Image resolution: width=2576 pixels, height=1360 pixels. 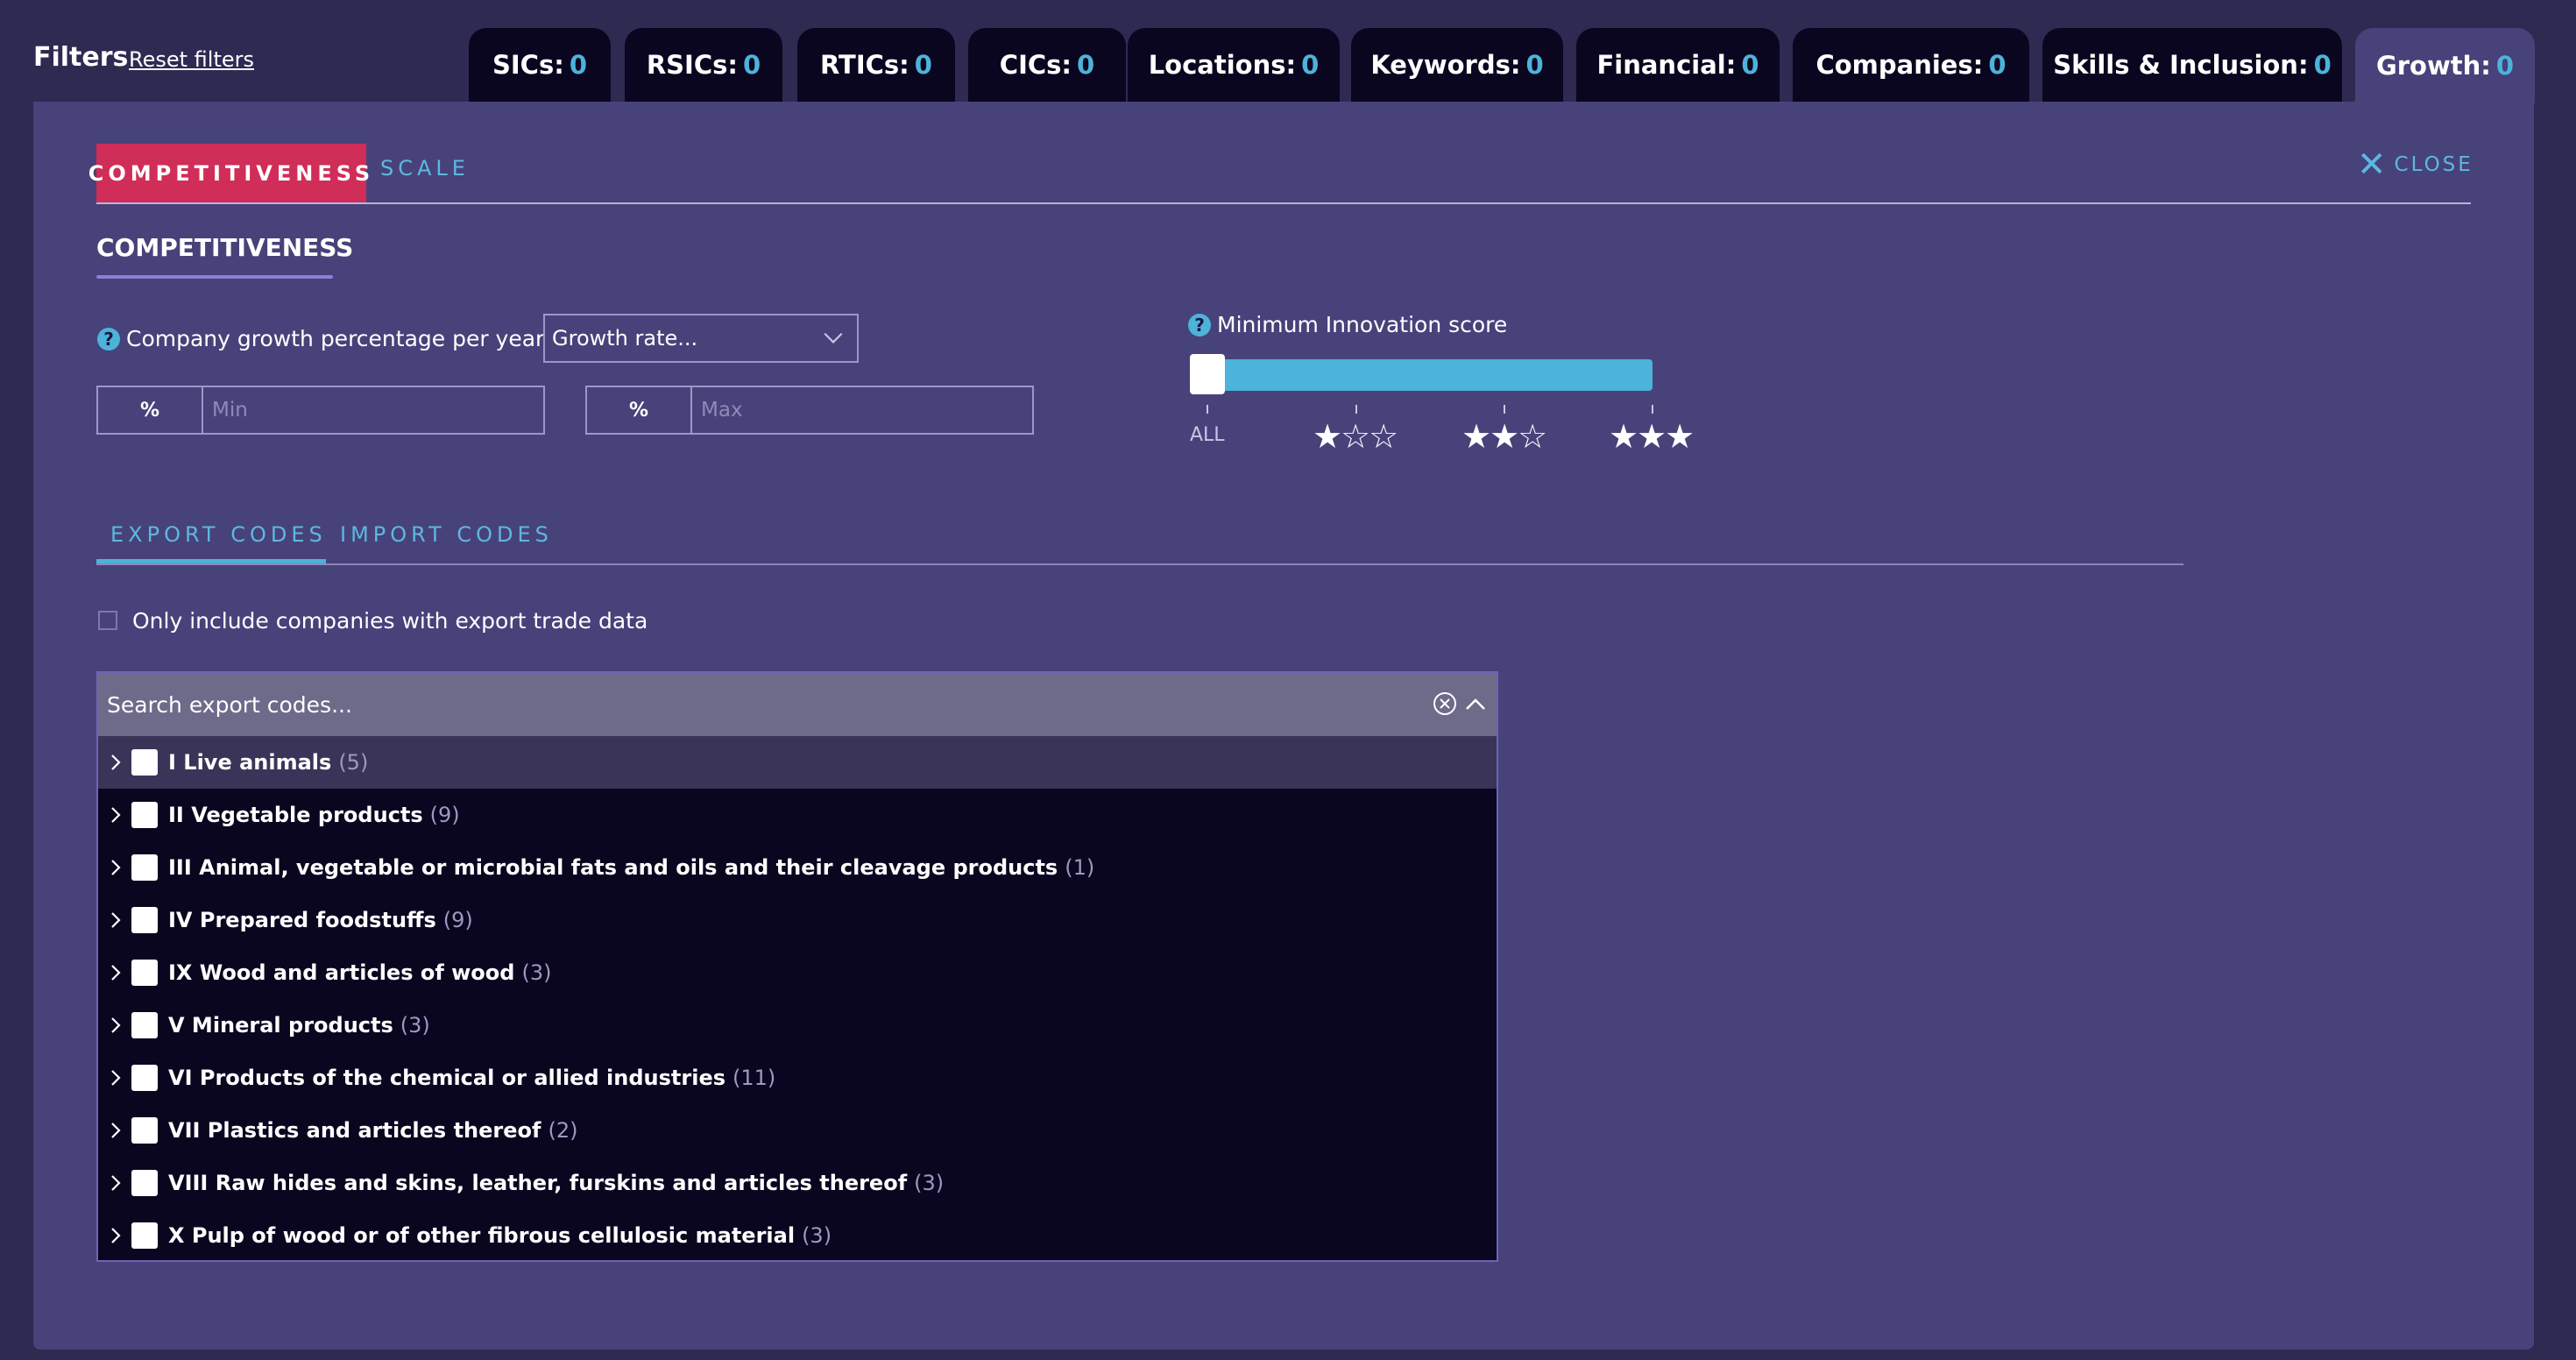 What do you see at coordinates (81, 57) in the screenshot?
I see `filters-title: Filters` at bounding box center [81, 57].